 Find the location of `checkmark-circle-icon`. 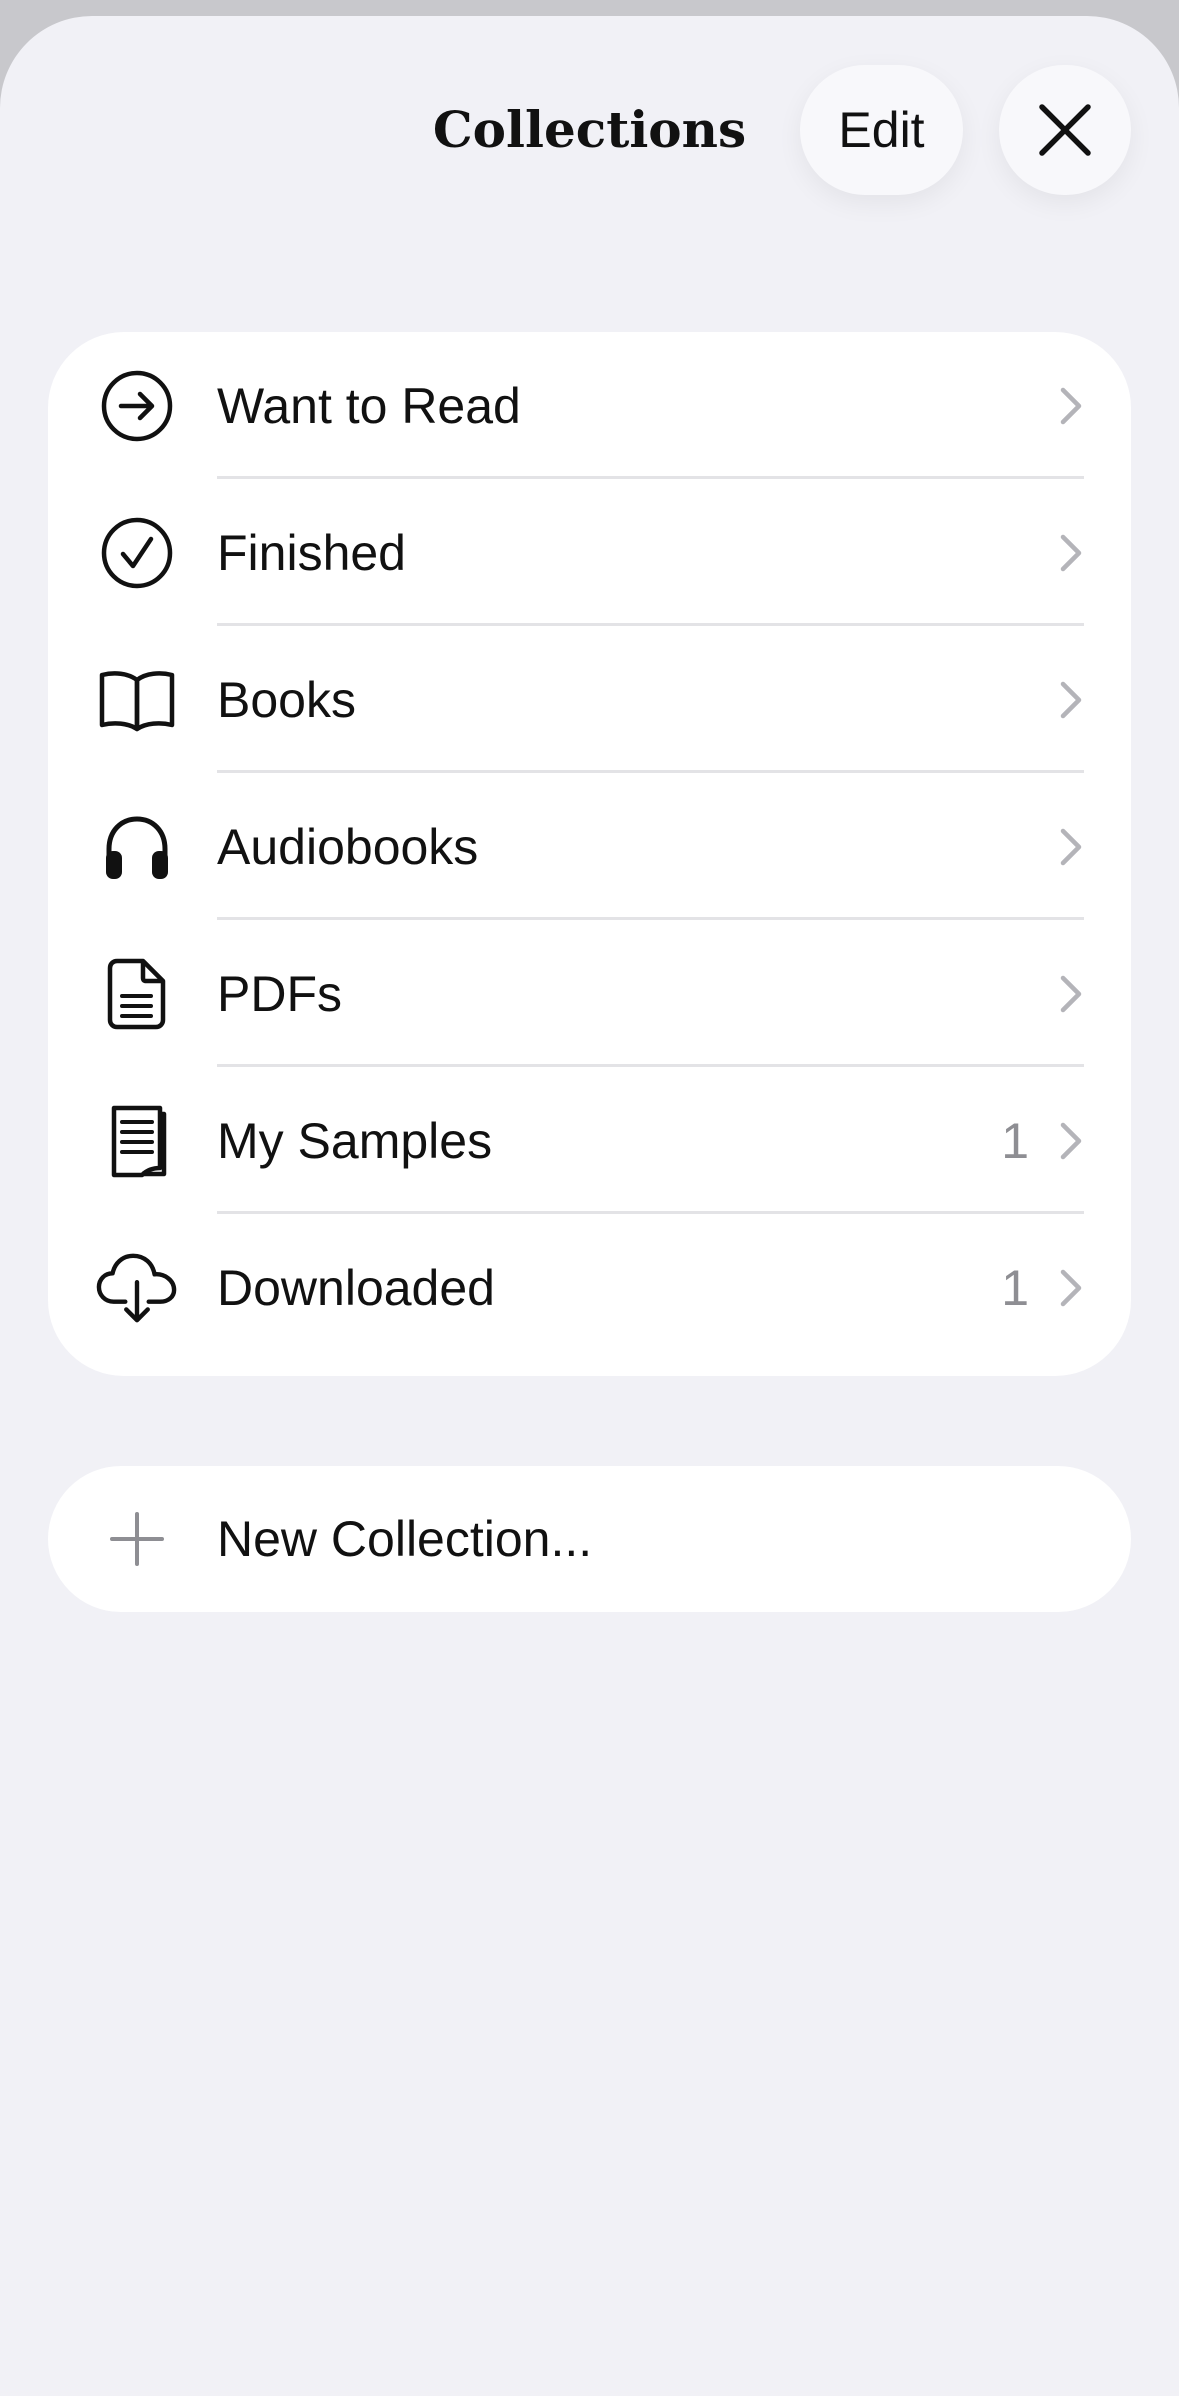

checkmark-circle-icon is located at coordinates (137, 553).